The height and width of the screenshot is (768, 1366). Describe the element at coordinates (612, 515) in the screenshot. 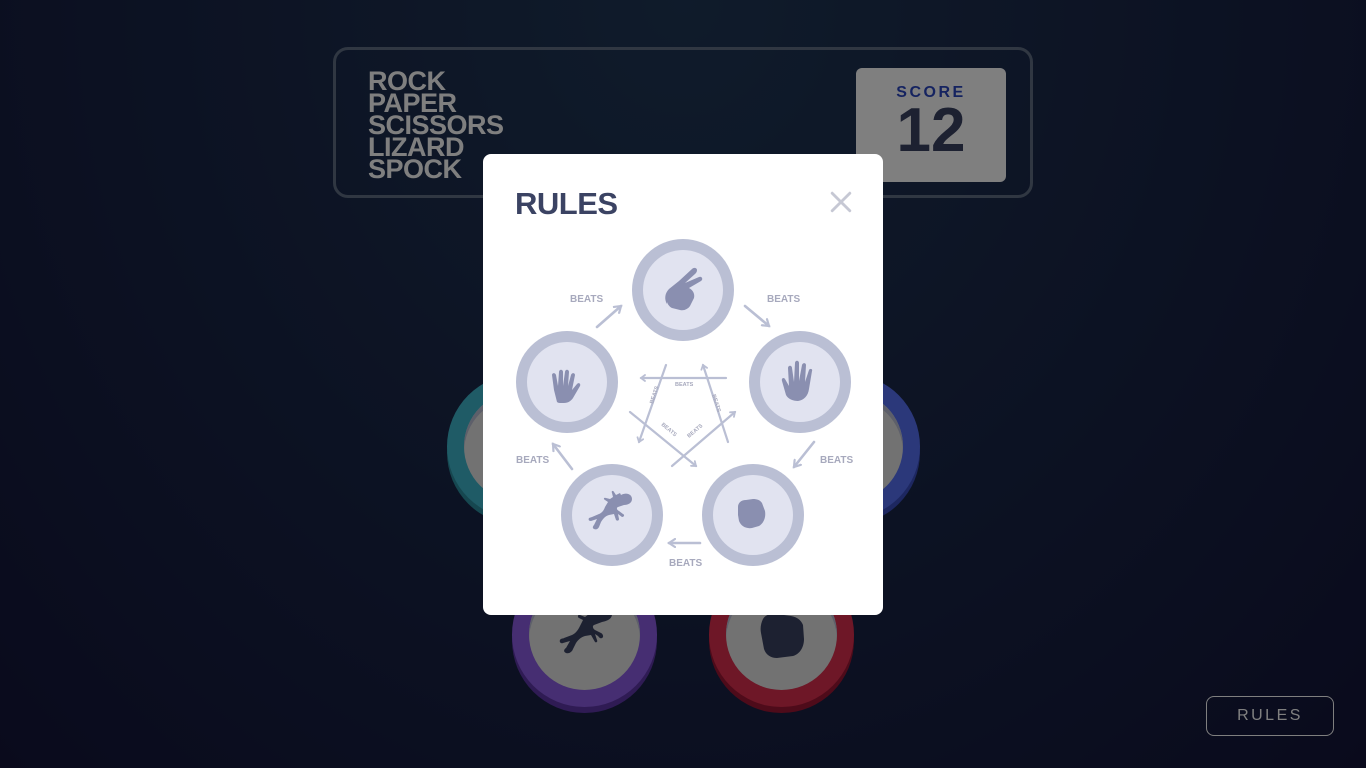

I see `lizard-node` at that location.